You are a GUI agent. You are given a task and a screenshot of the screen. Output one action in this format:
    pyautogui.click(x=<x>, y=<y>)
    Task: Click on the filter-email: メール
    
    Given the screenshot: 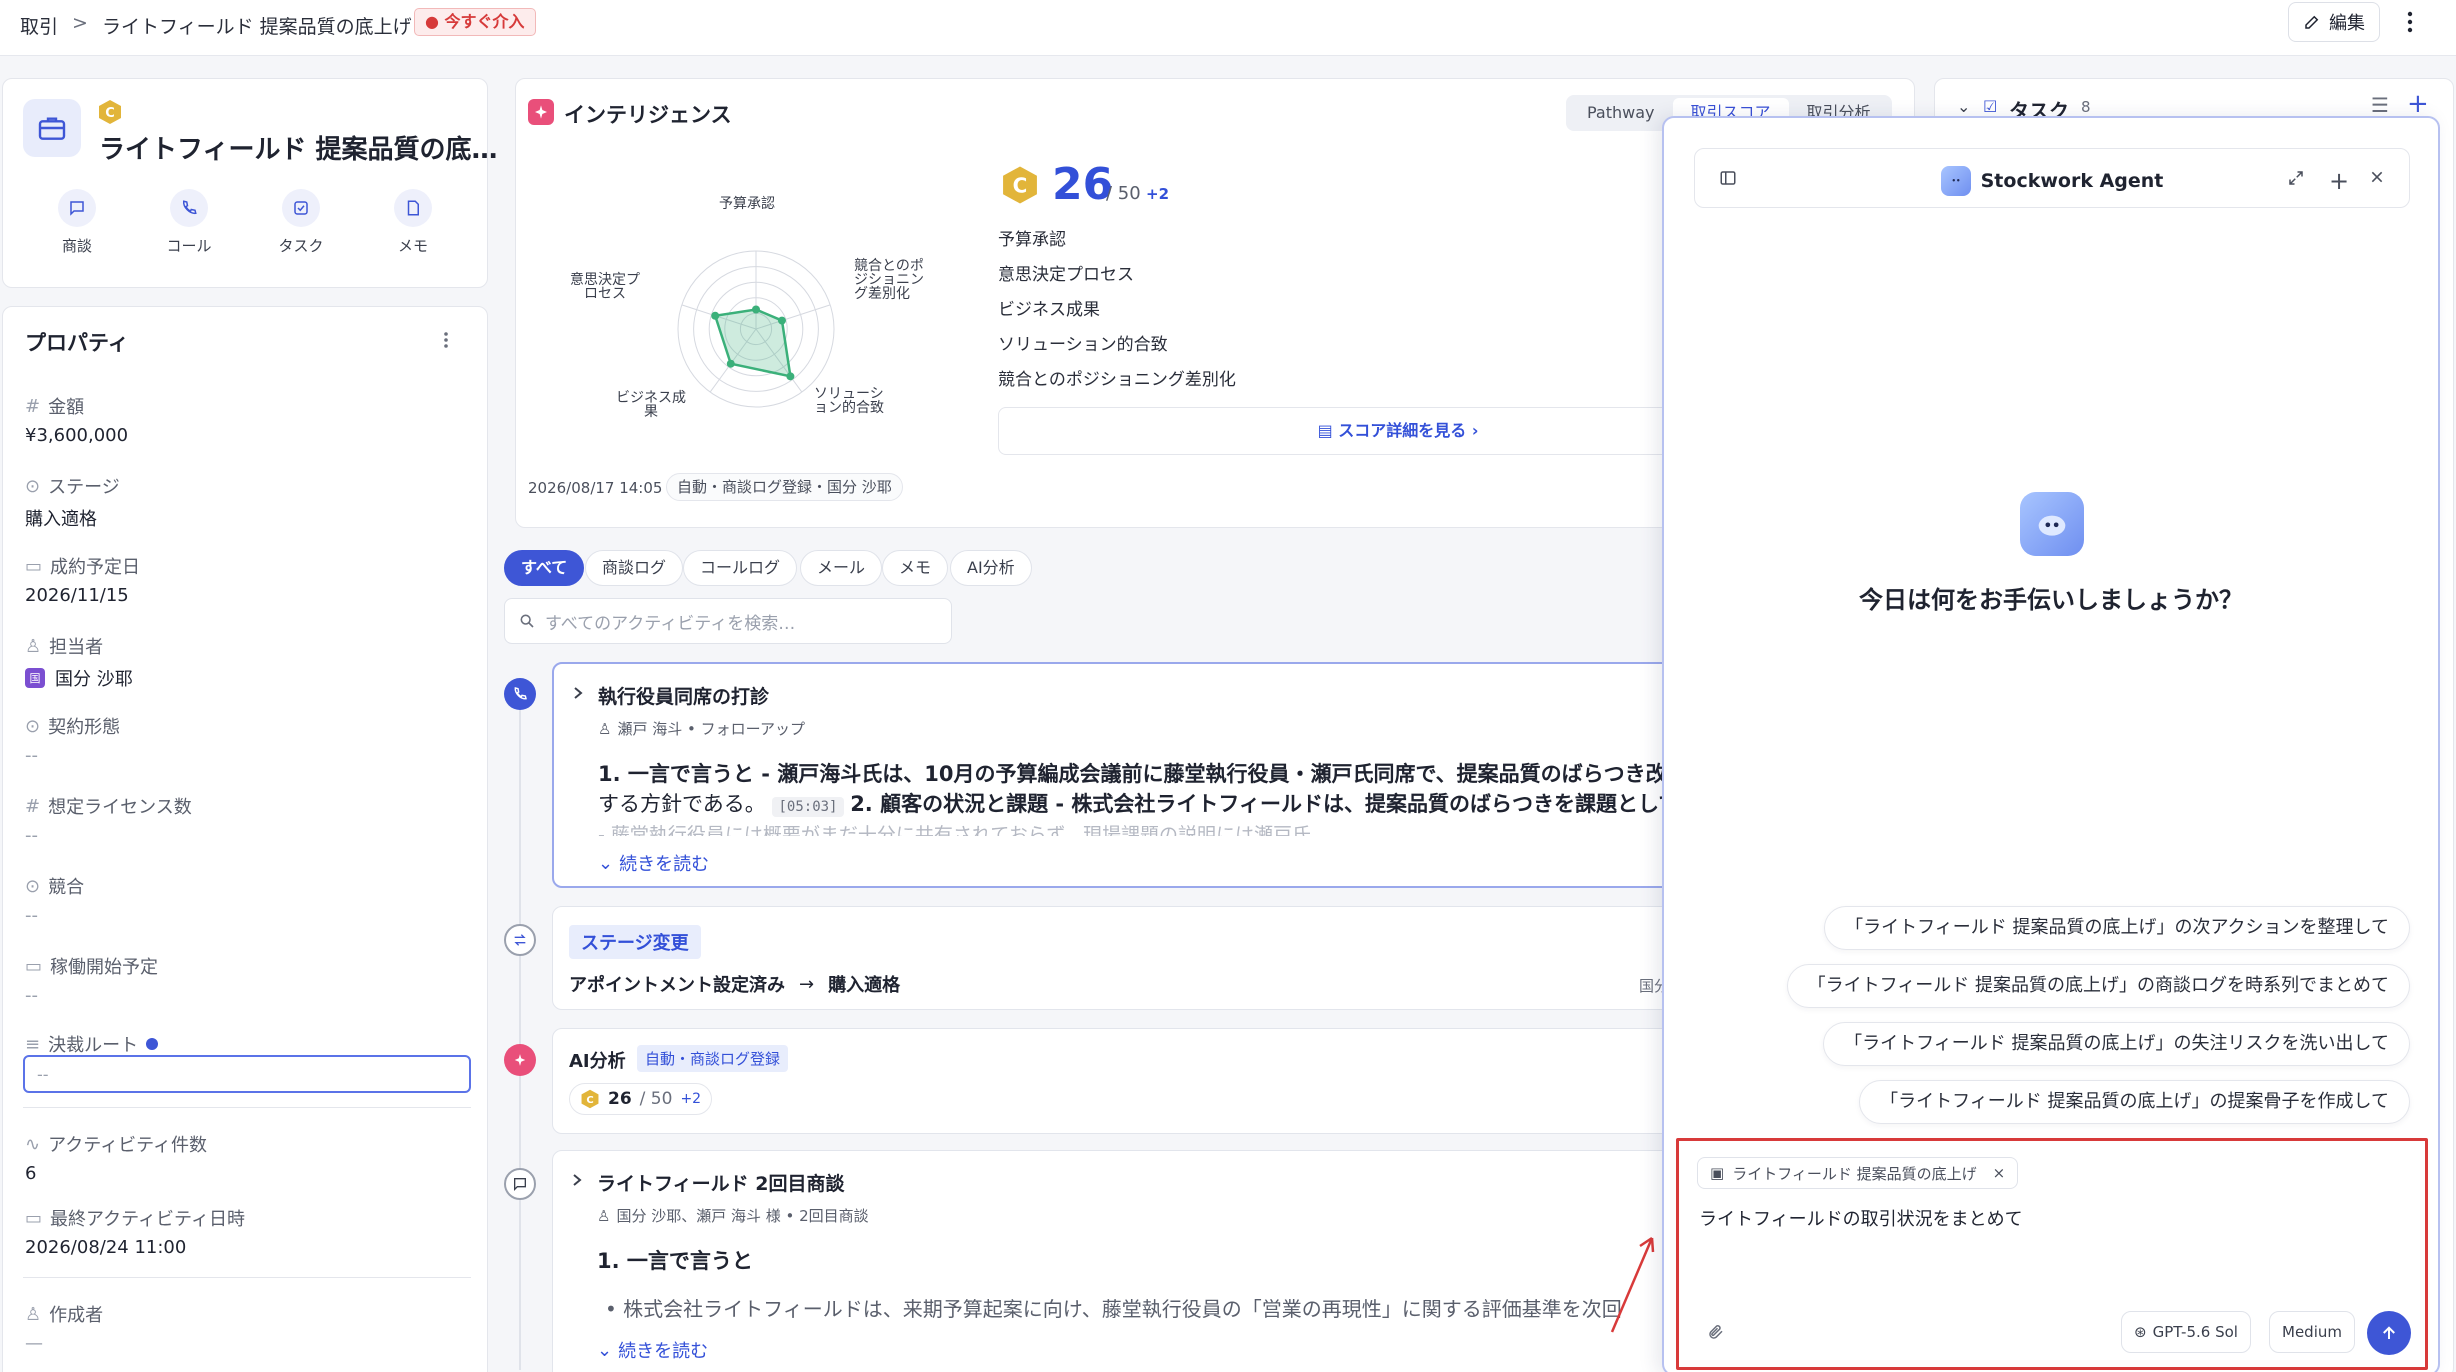 What is the action you would take?
    pyautogui.click(x=841, y=568)
    